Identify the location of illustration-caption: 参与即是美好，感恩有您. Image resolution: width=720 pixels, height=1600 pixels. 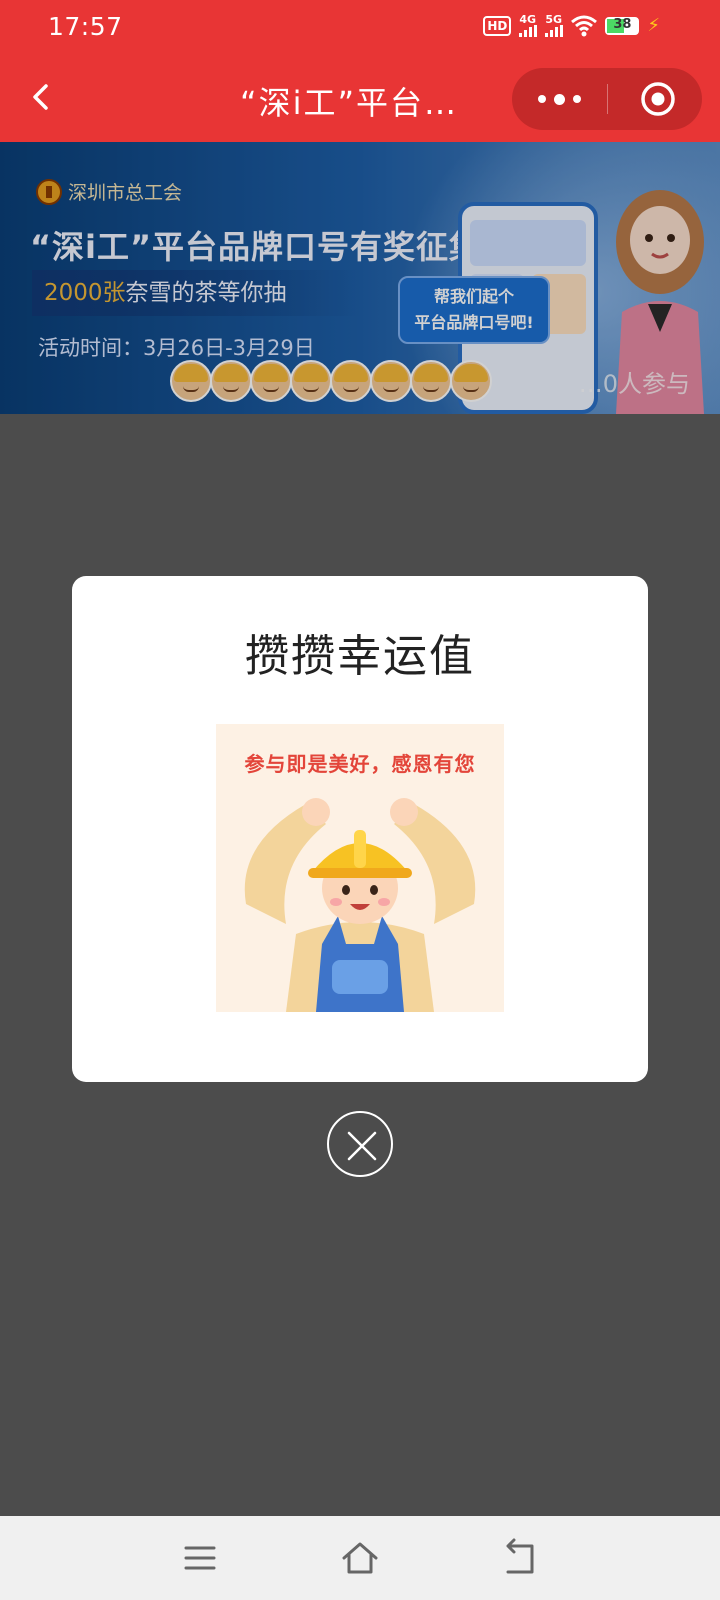
(360, 764).